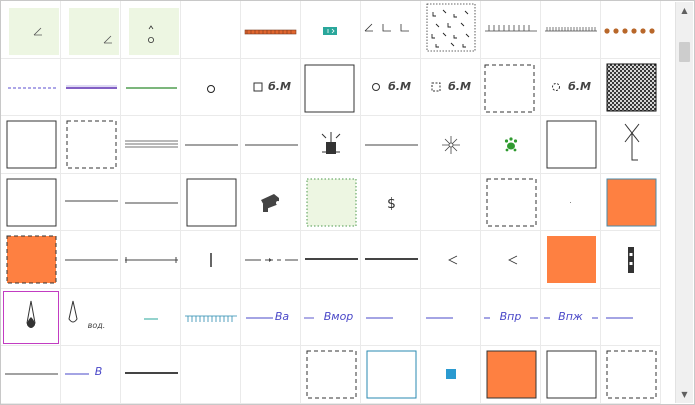 The width and height of the screenshot is (695, 405). What do you see at coordinates (282, 316) in the screenshot?
I see `symbol-label: Ва` at bounding box center [282, 316].